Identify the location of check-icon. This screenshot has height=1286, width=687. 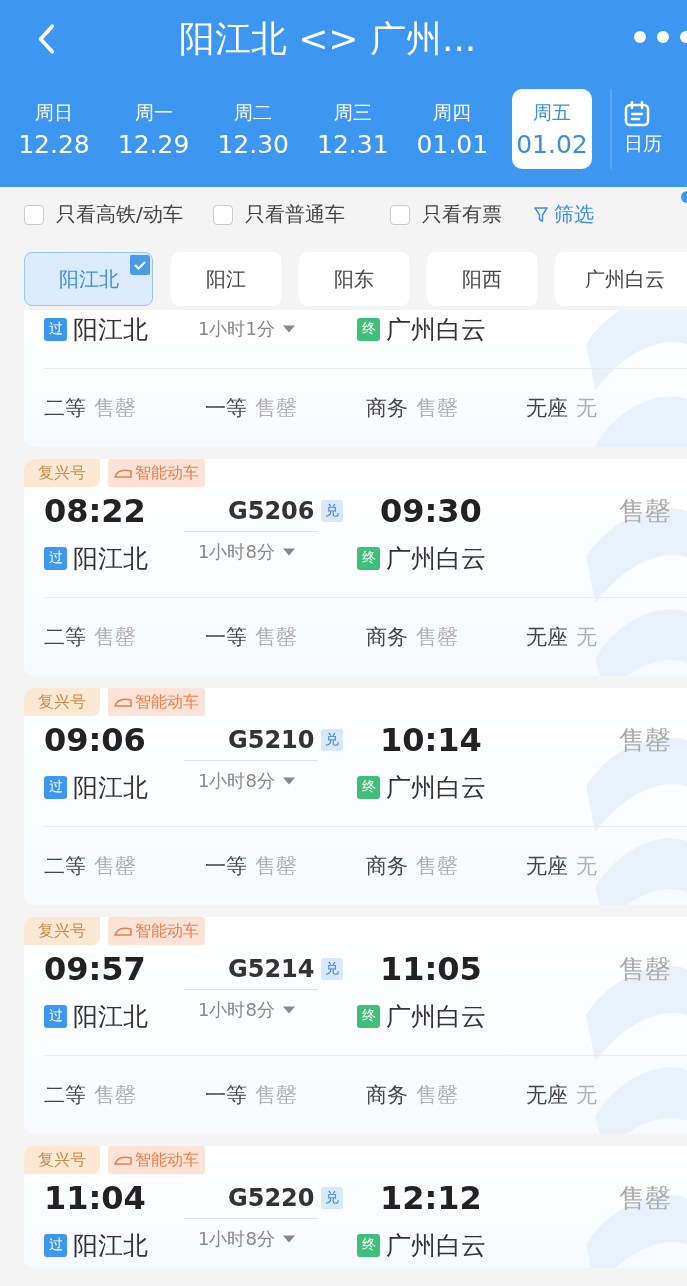
(140, 265).